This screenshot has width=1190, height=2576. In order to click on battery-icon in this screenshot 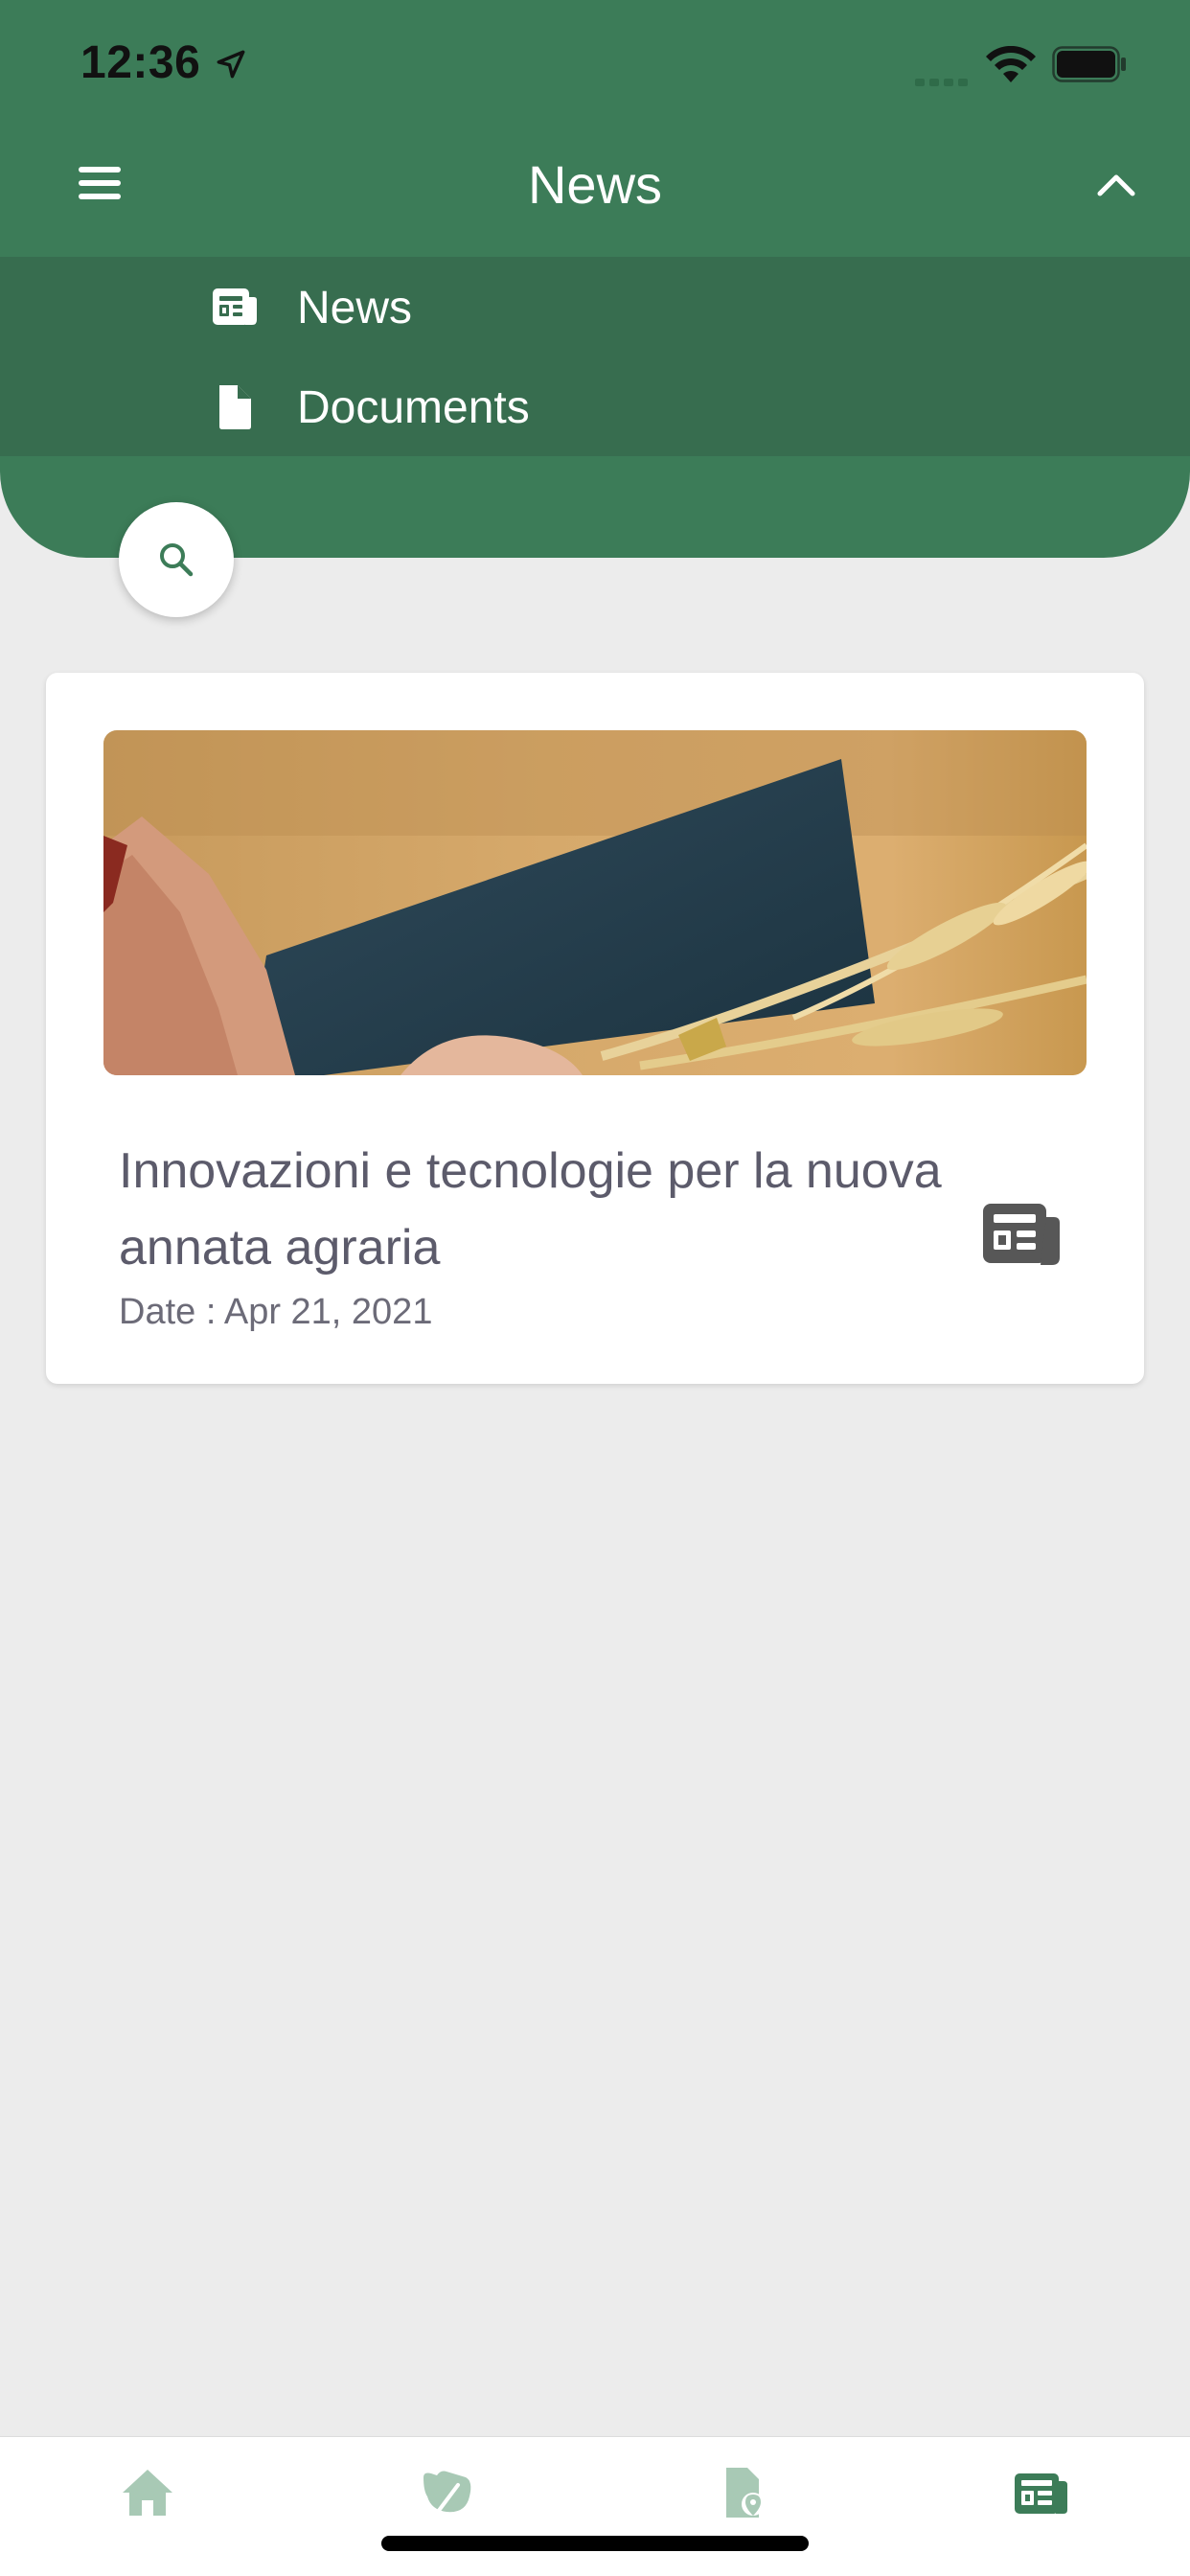, I will do `click(1089, 64)`.